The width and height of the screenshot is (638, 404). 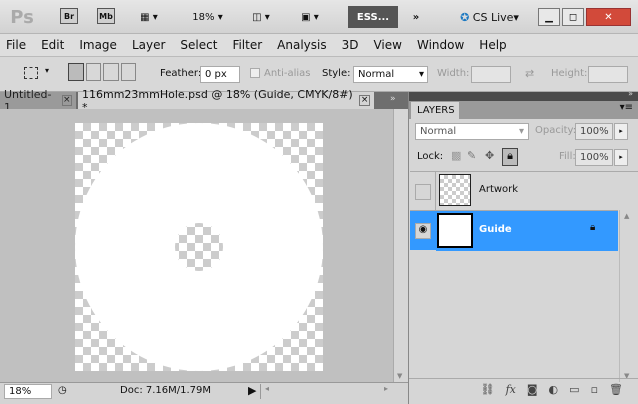 I want to click on zoom-level-dropdown: 18% ▾, so click(x=207, y=17).